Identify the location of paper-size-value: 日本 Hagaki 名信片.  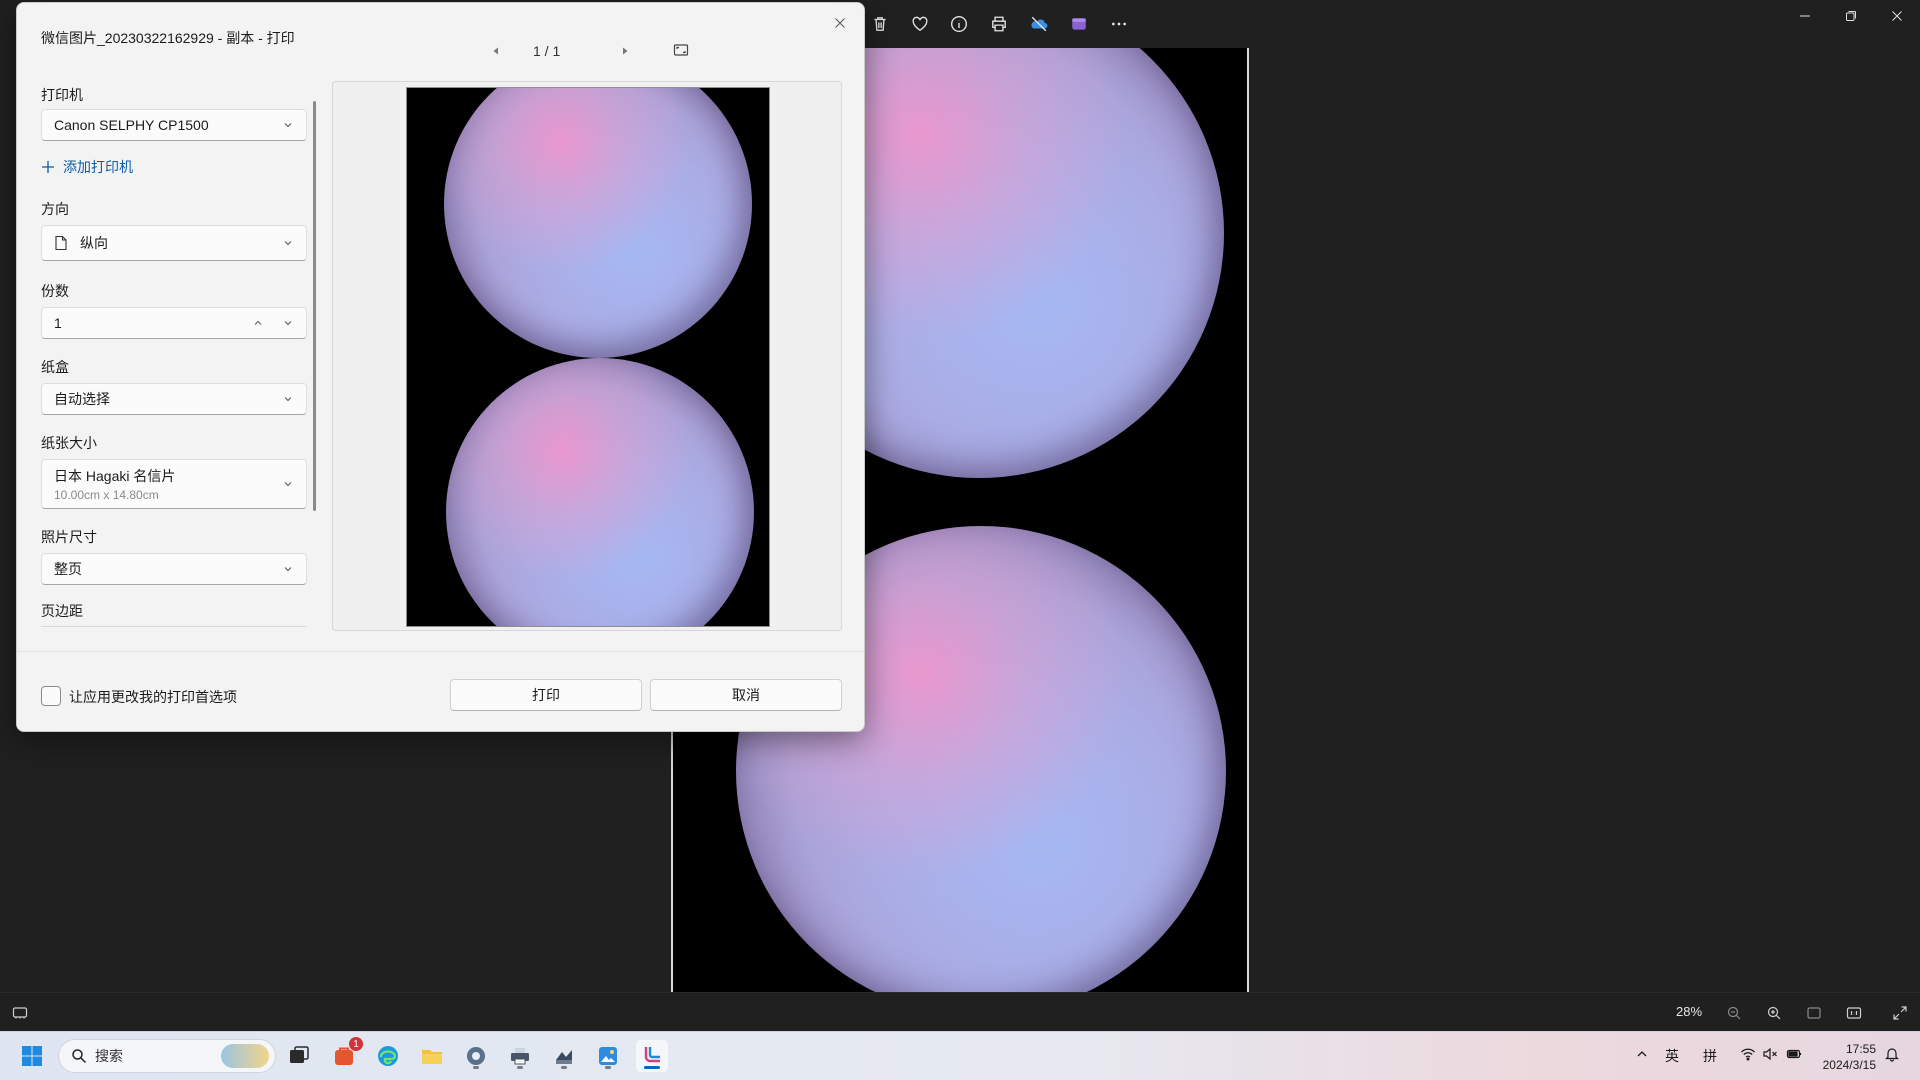
(115, 476).